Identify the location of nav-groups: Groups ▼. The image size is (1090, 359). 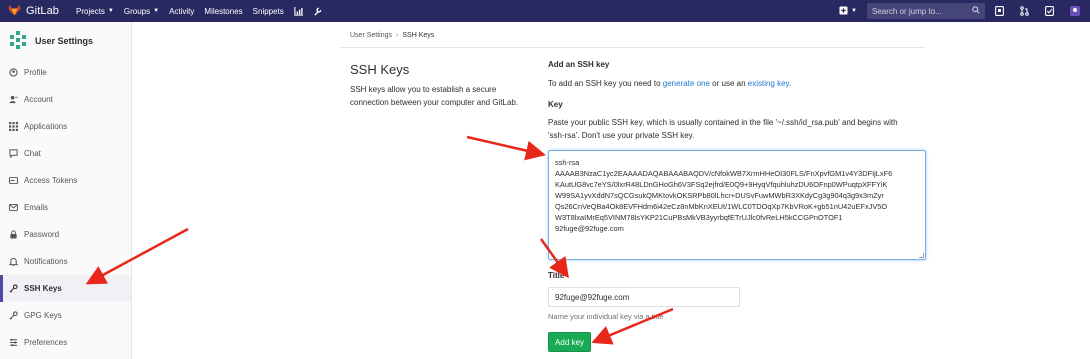
(141, 11).